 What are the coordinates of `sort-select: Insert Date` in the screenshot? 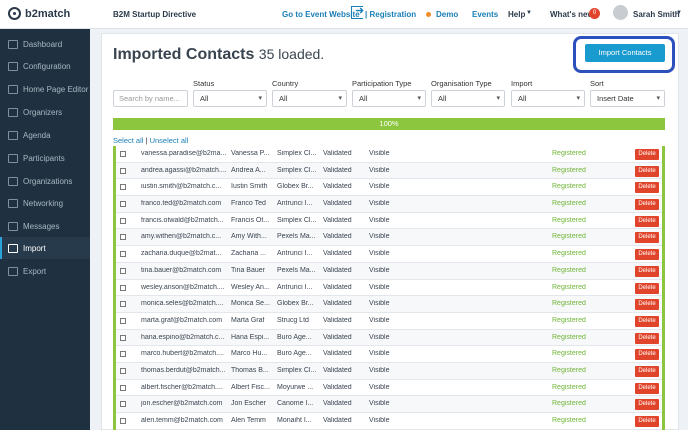 It's located at (627, 98).